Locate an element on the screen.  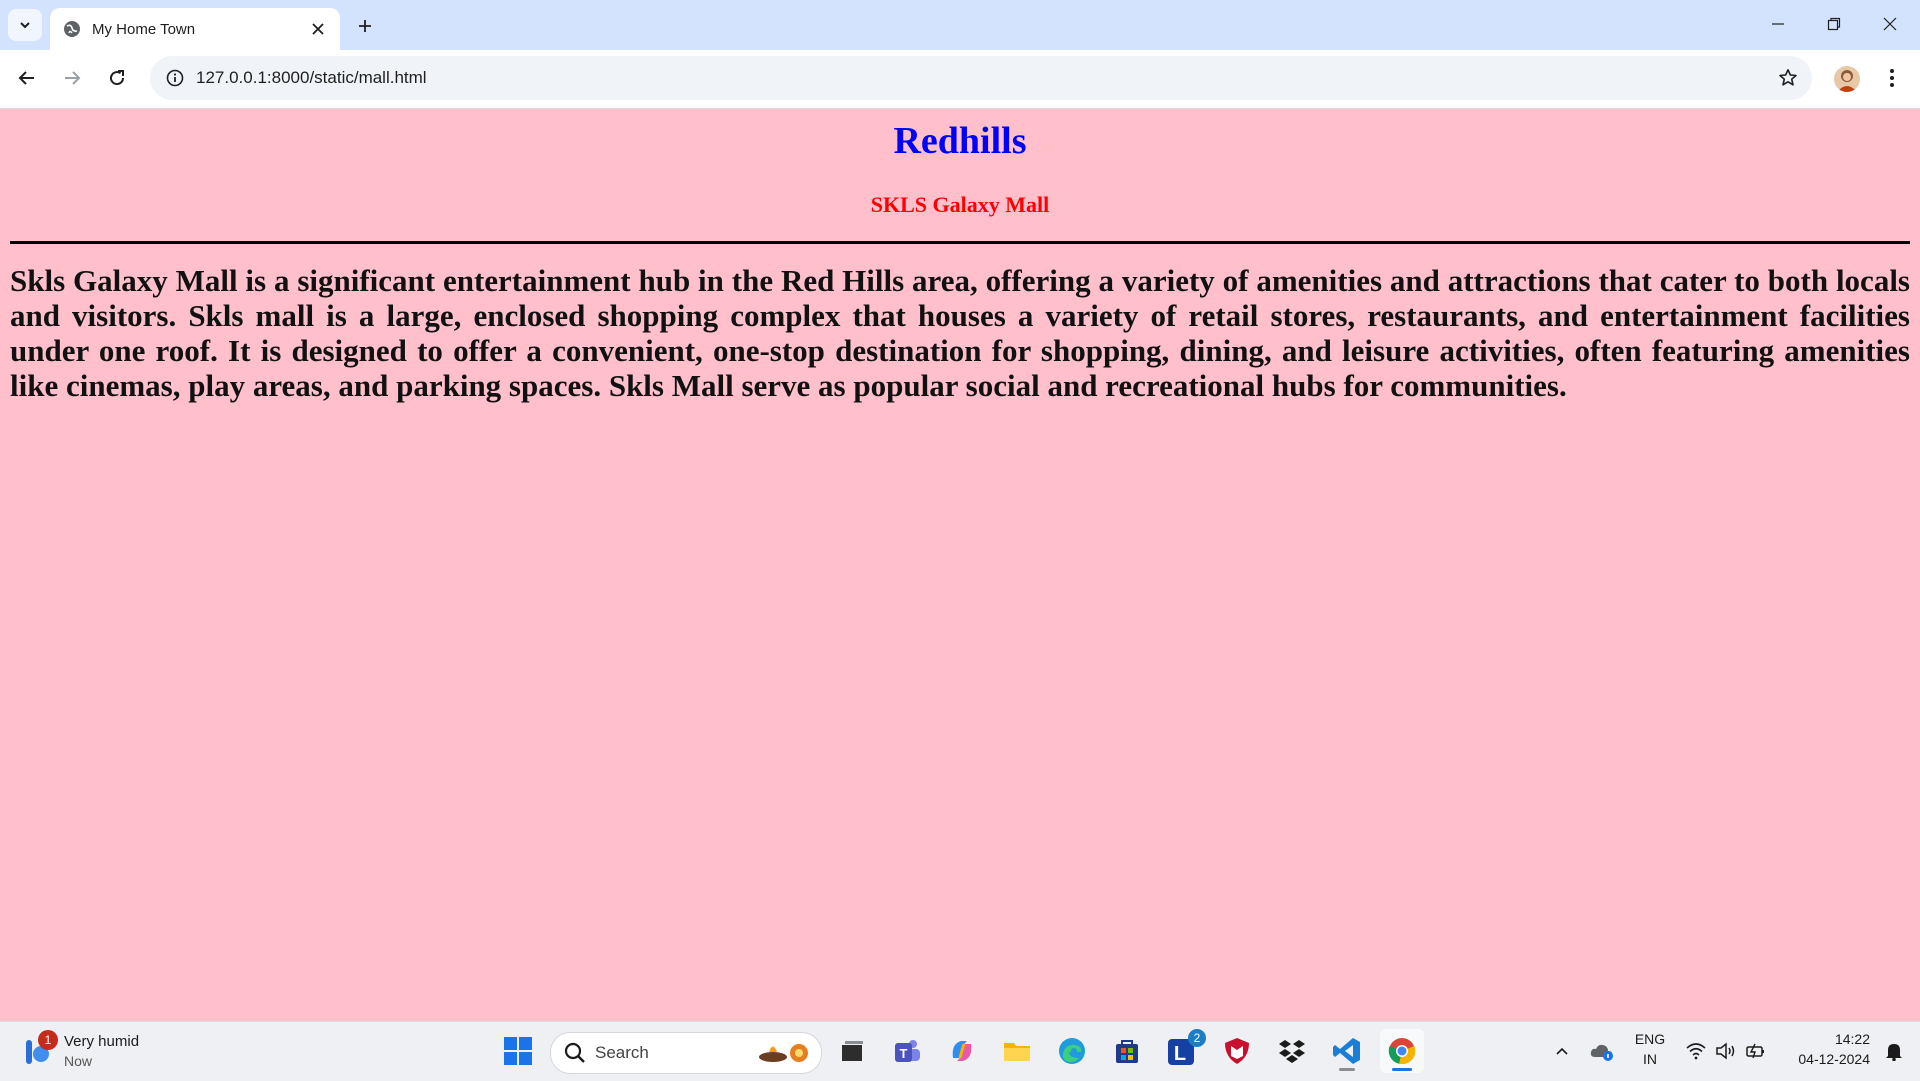
onedrive-tray is located at coordinates (1602, 1051).